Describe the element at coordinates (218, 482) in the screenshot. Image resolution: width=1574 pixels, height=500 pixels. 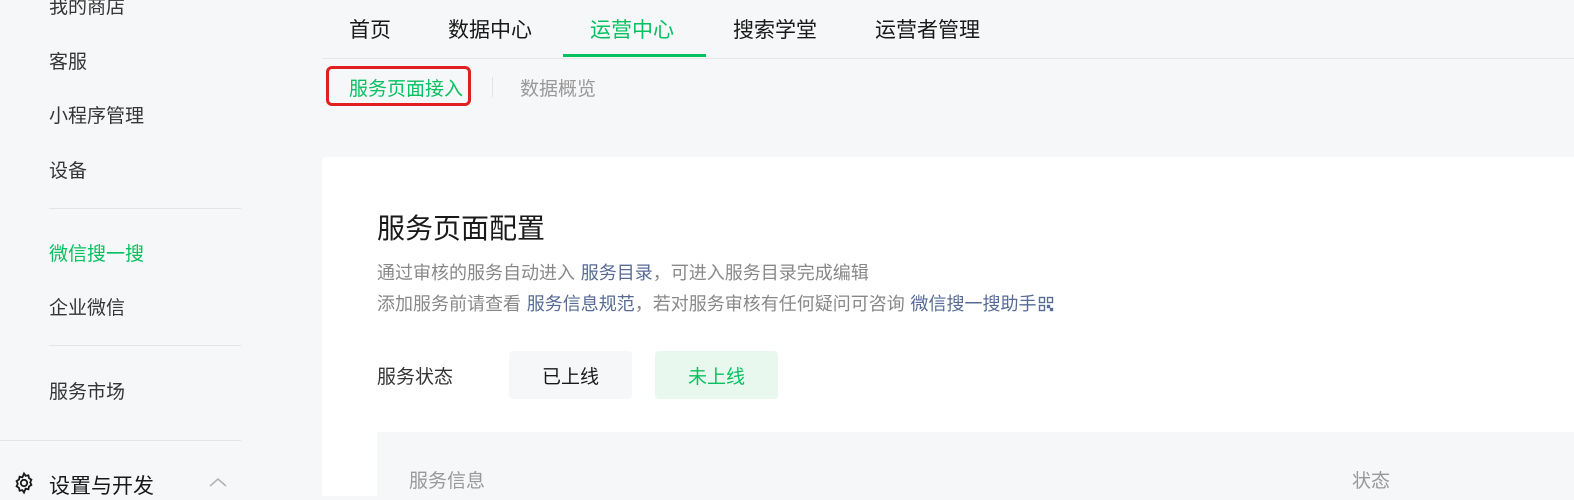
I see `chevron-up-icon` at that location.